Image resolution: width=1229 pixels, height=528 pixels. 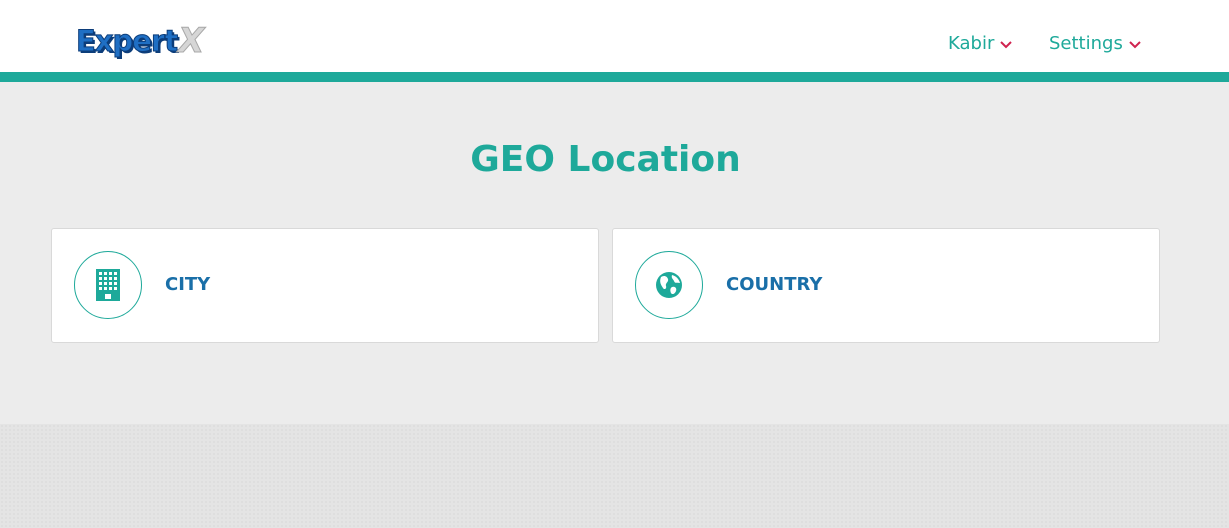 I want to click on settings-menu: Settings, so click(x=1095, y=44).